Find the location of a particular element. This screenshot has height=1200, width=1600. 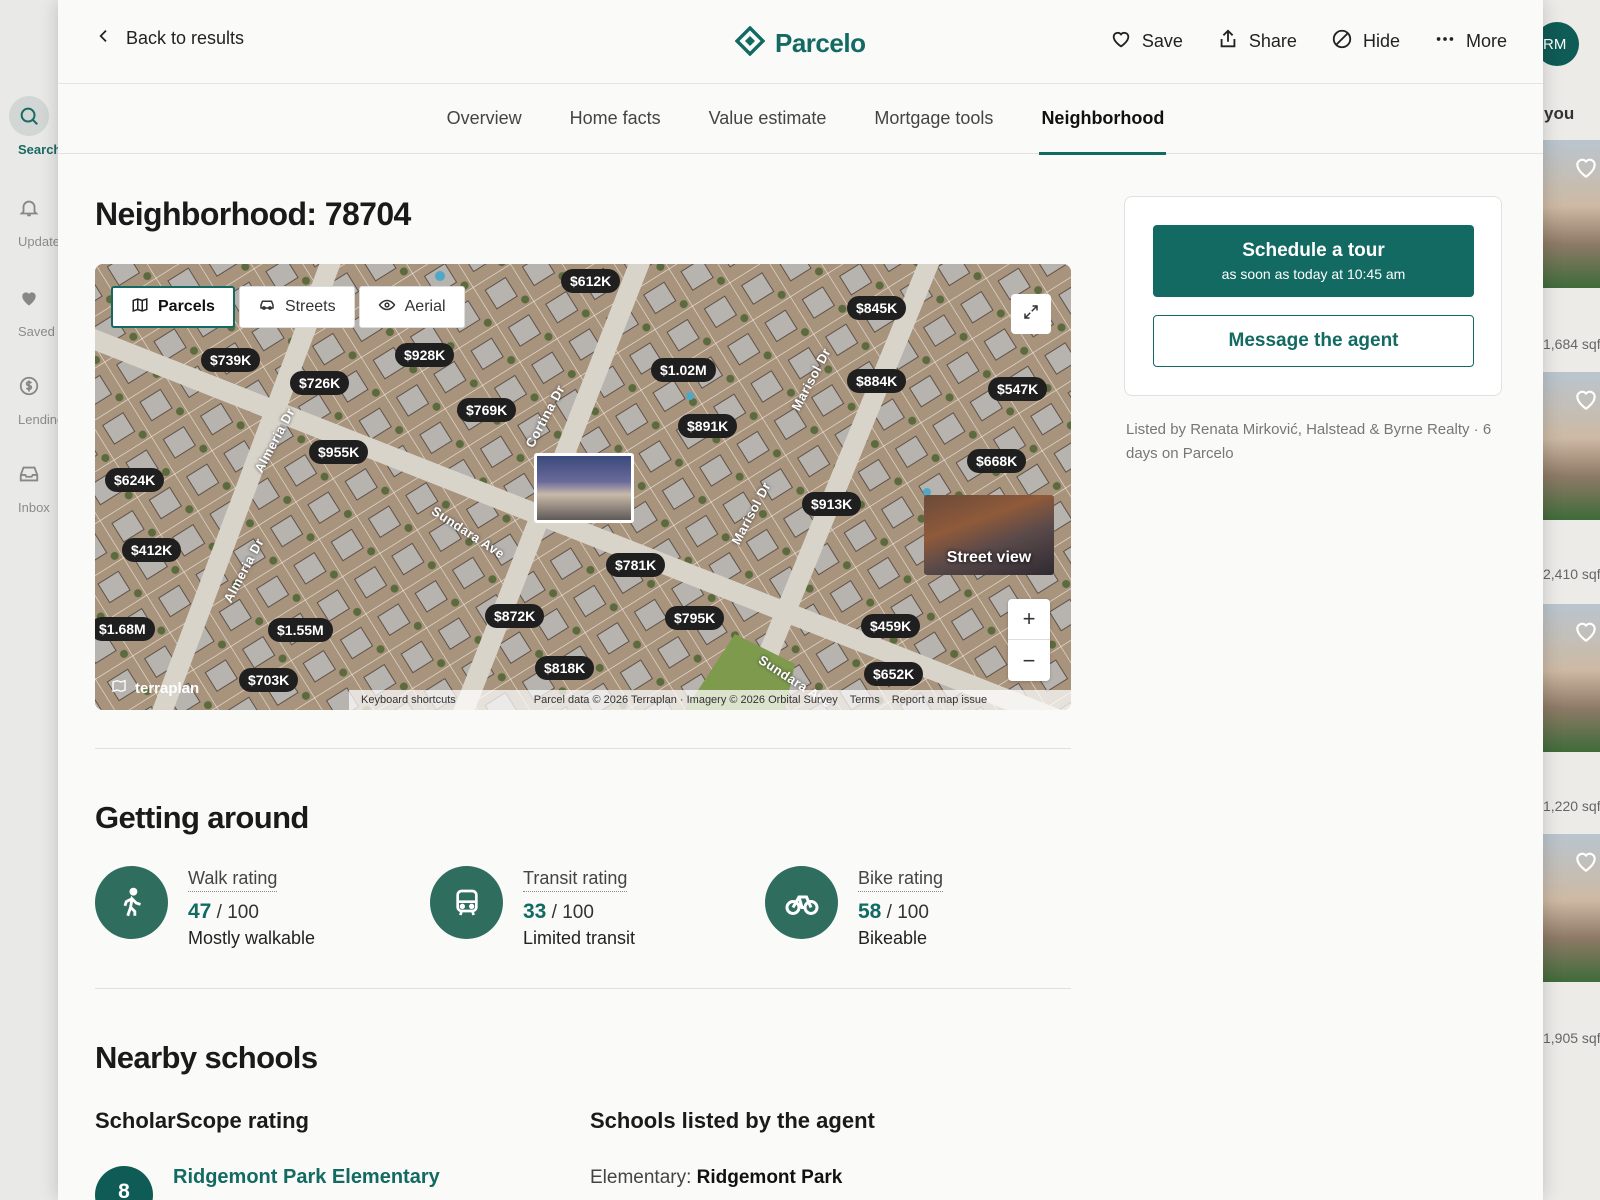

brand-name: Parcelo is located at coordinates (820, 43).